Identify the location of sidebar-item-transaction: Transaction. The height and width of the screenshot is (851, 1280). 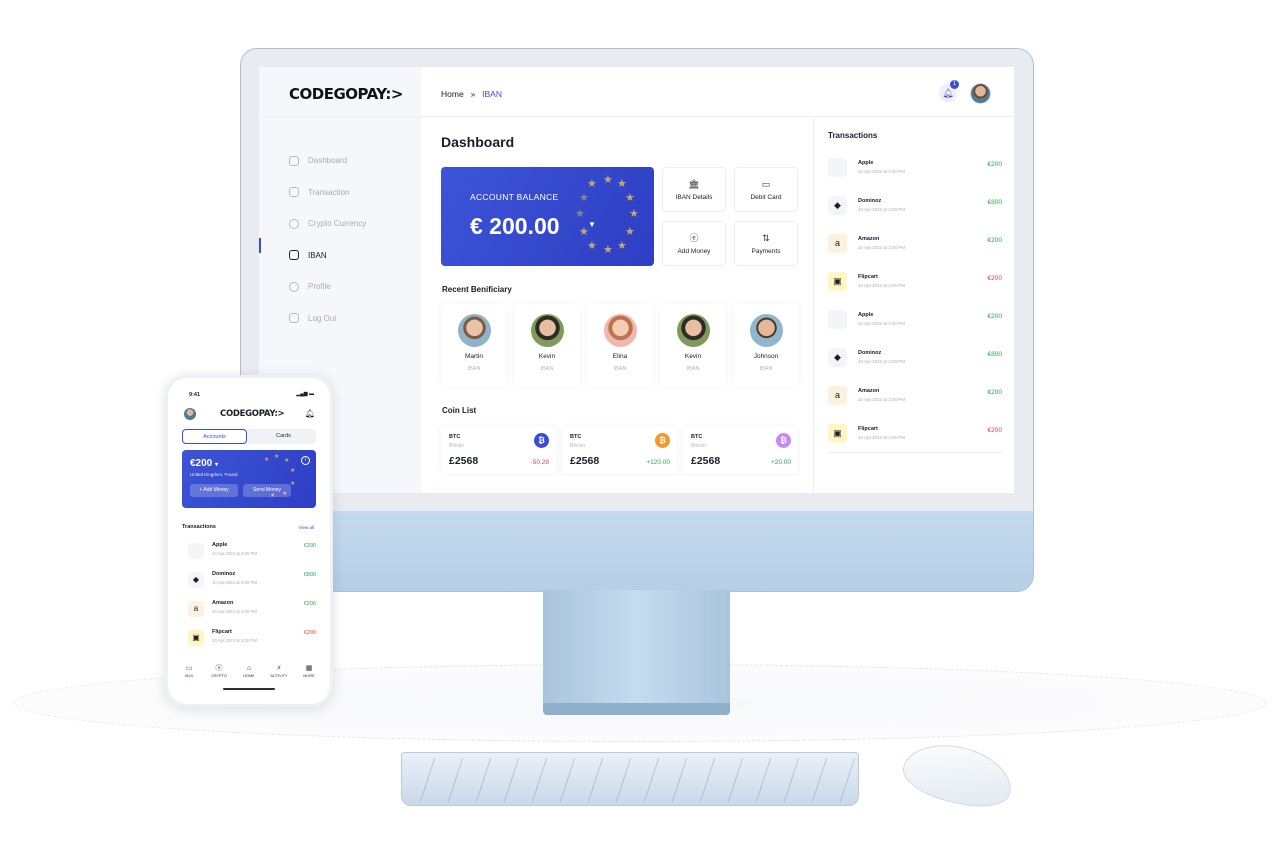
(327, 193).